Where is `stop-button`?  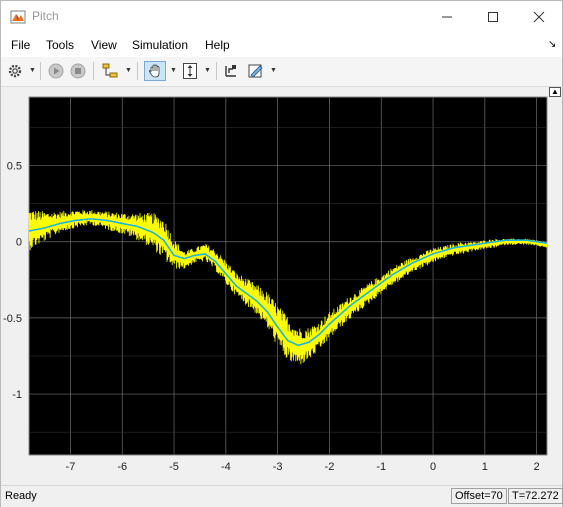 stop-button is located at coordinates (78, 71).